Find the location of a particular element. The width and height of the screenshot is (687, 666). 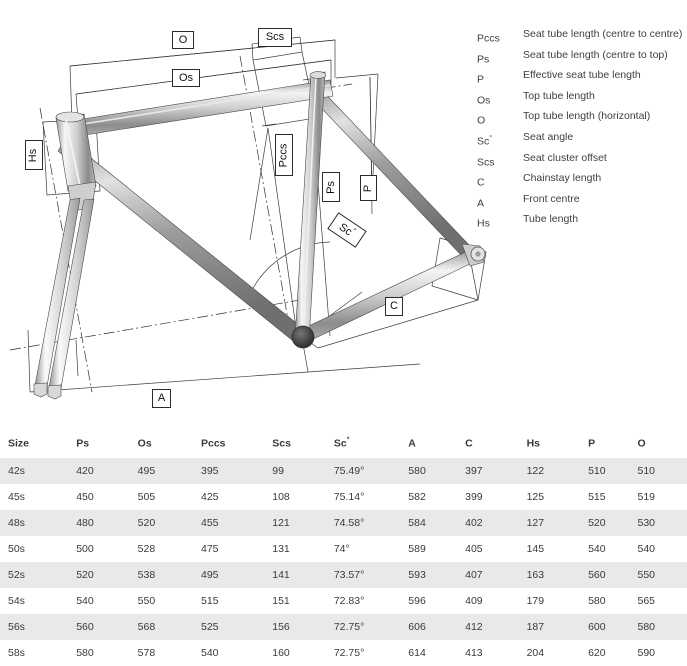

cell-os: 538 is located at coordinates (169, 575).